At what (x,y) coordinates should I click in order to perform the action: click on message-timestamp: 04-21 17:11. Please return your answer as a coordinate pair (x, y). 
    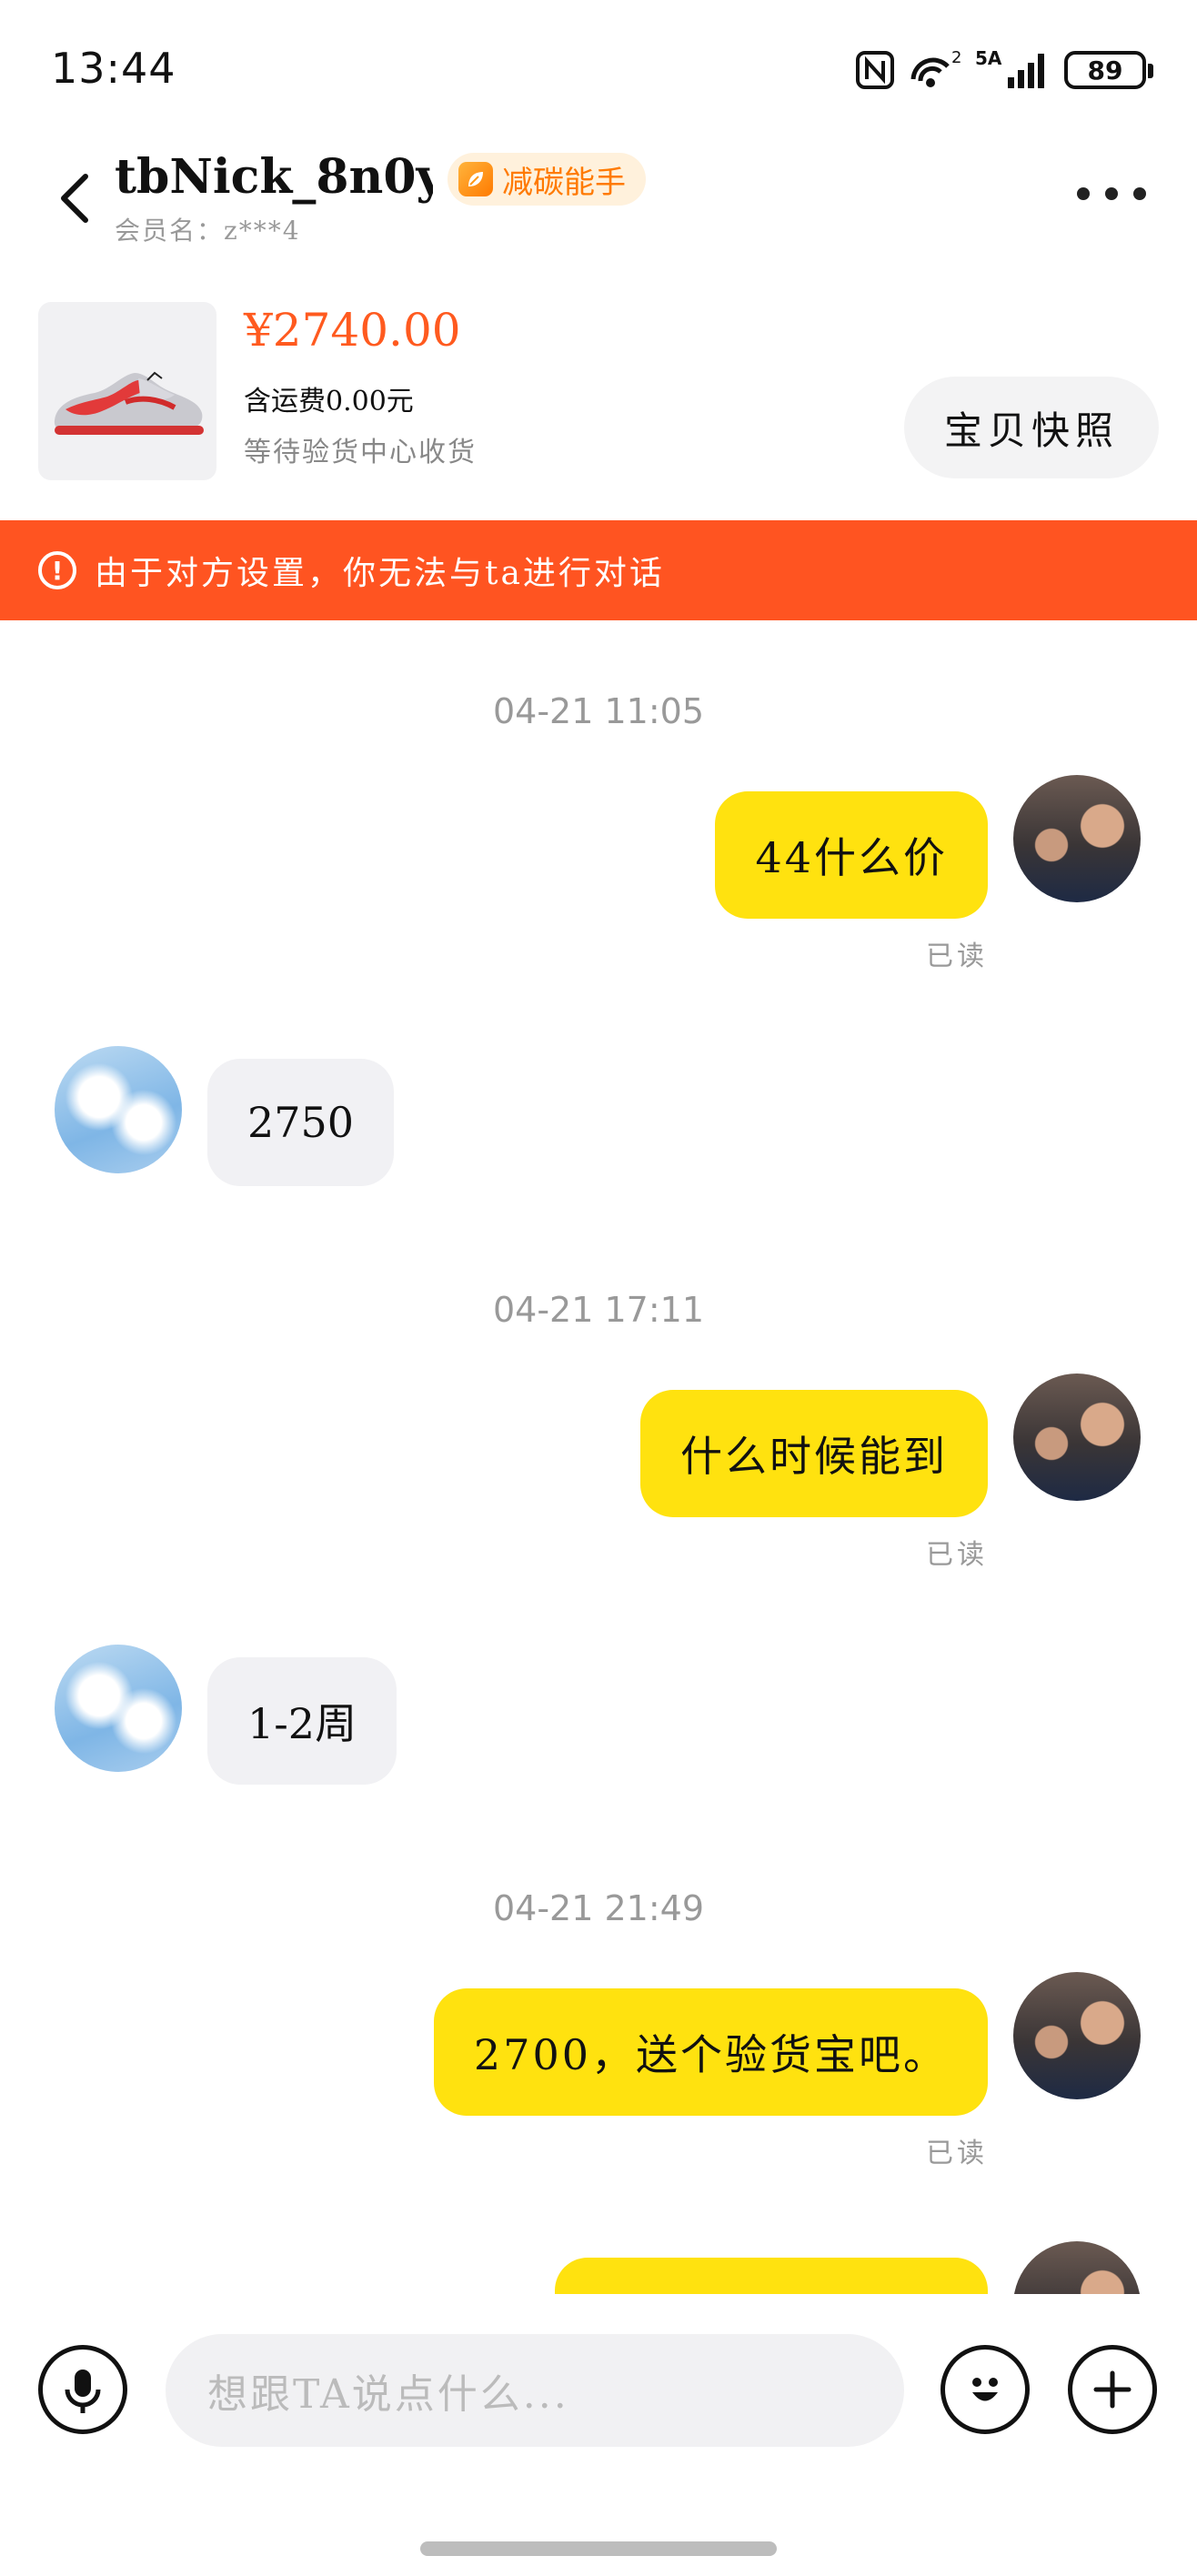
    Looking at the image, I should click on (598, 1310).